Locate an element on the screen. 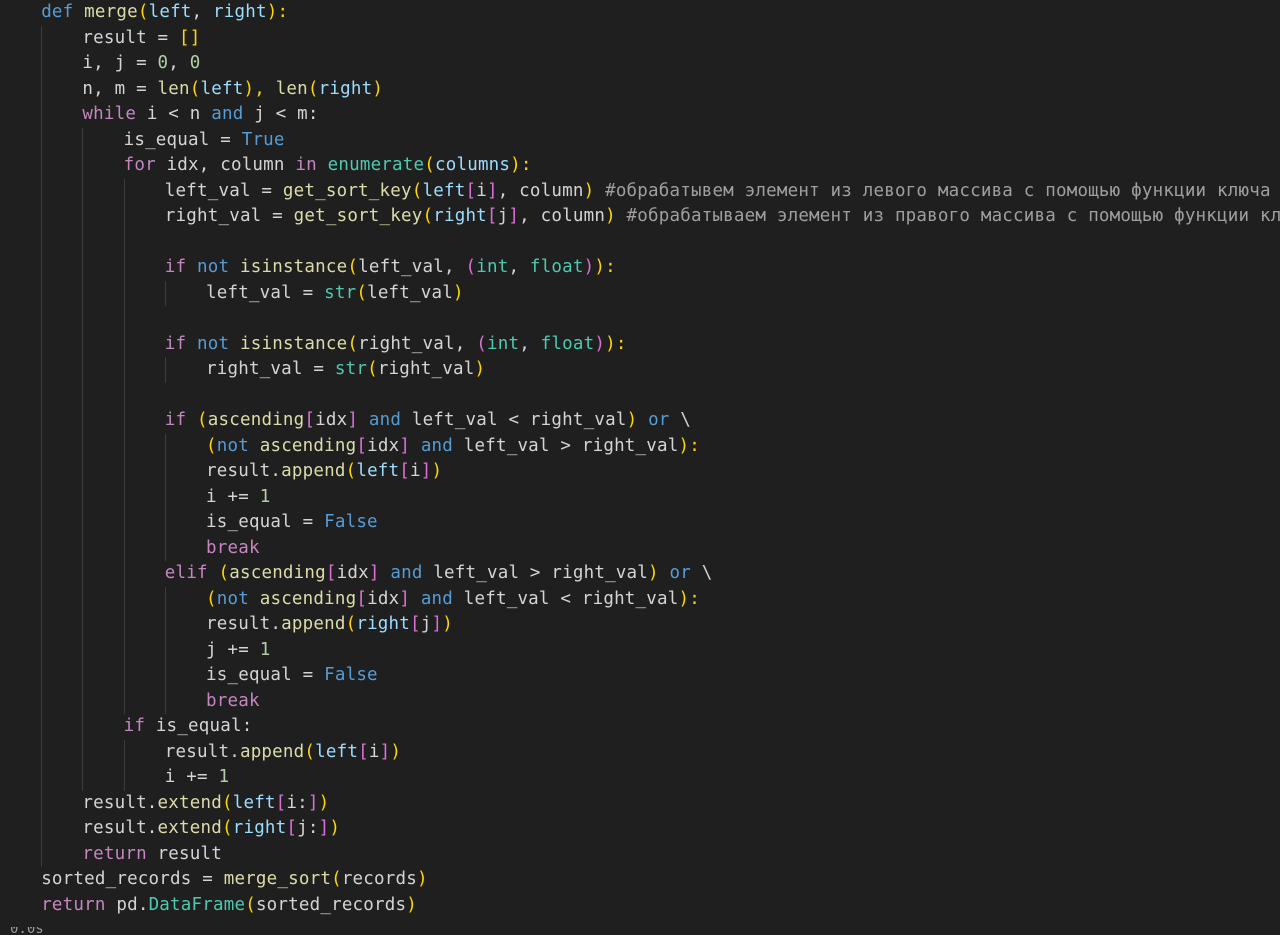 Image resolution: width=1280 pixels, height=935 pixels. code-token: \ is located at coordinates (702, 573).